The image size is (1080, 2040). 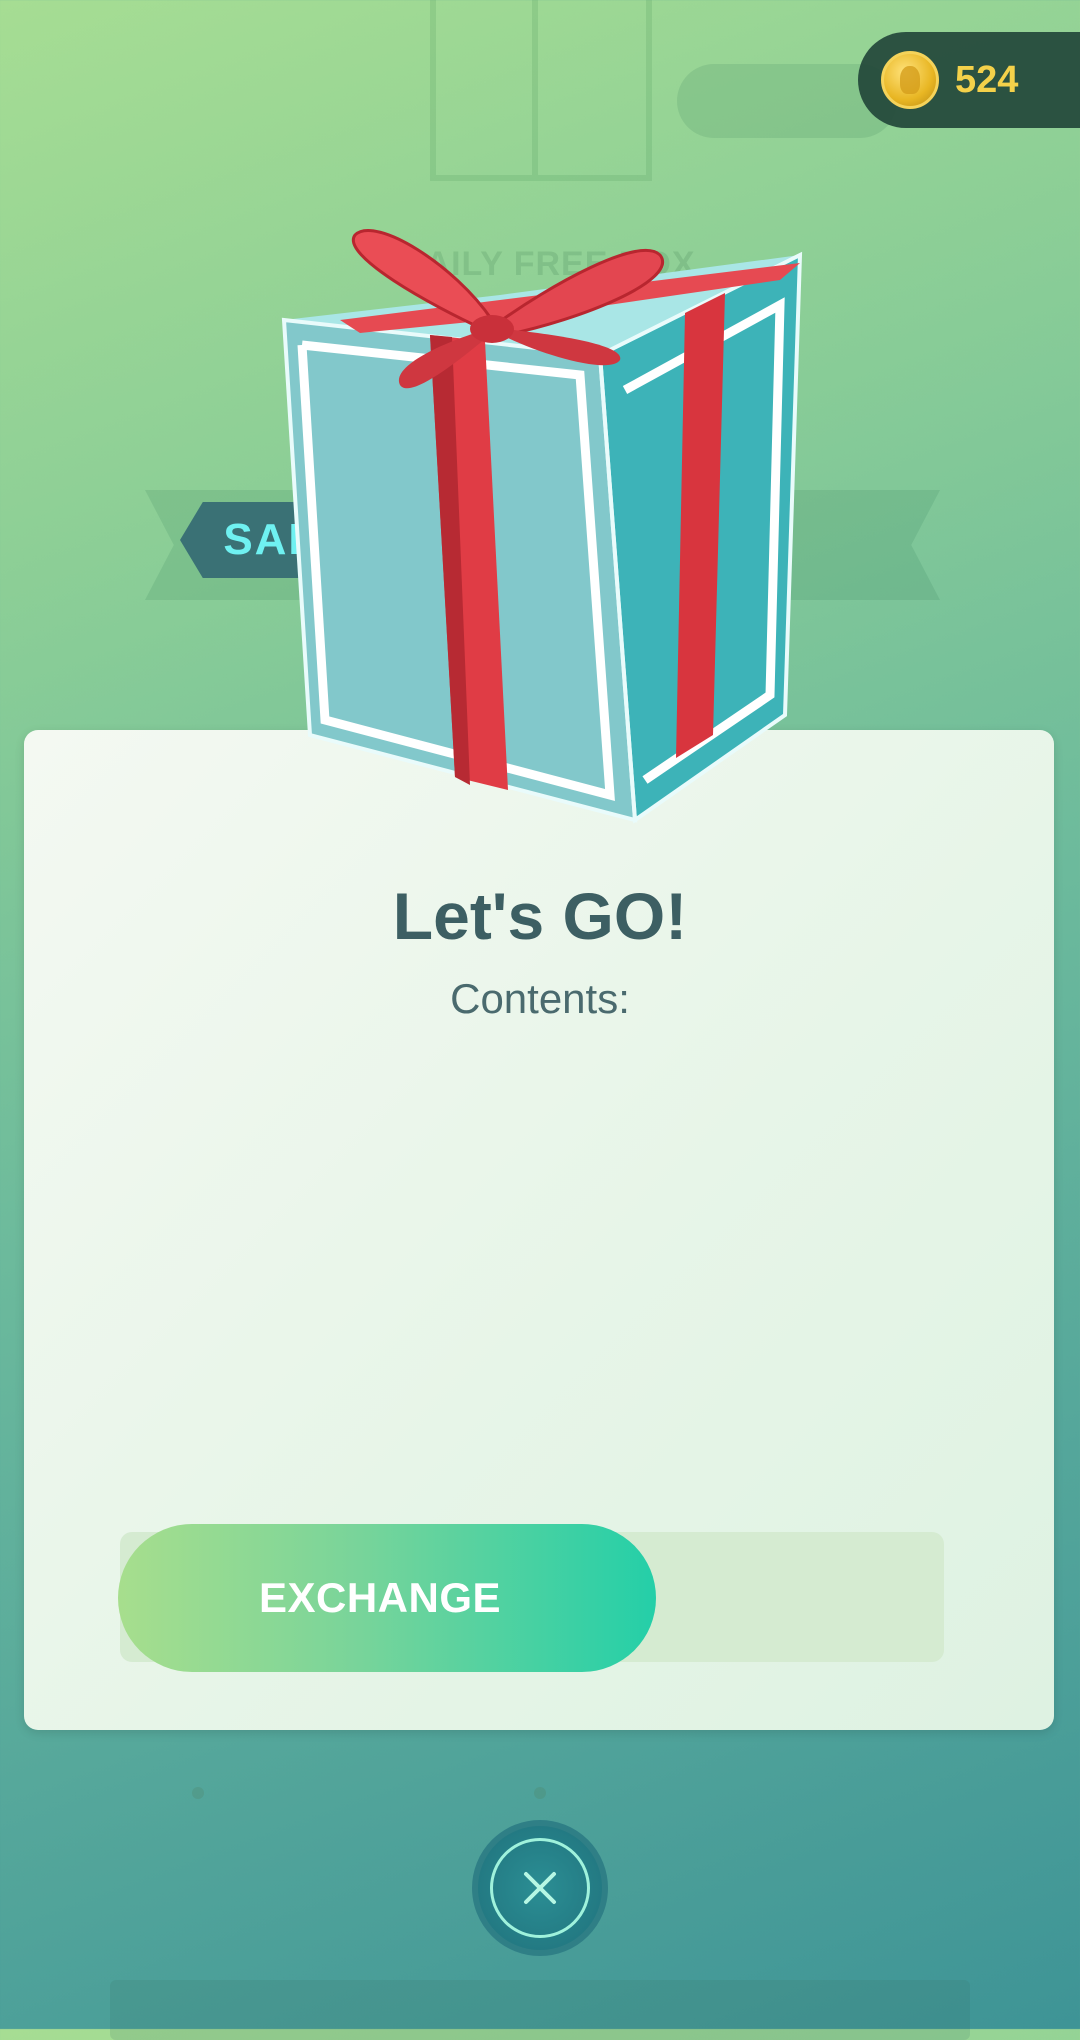 I want to click on gift-box-icon, so click(x=542, y=526).